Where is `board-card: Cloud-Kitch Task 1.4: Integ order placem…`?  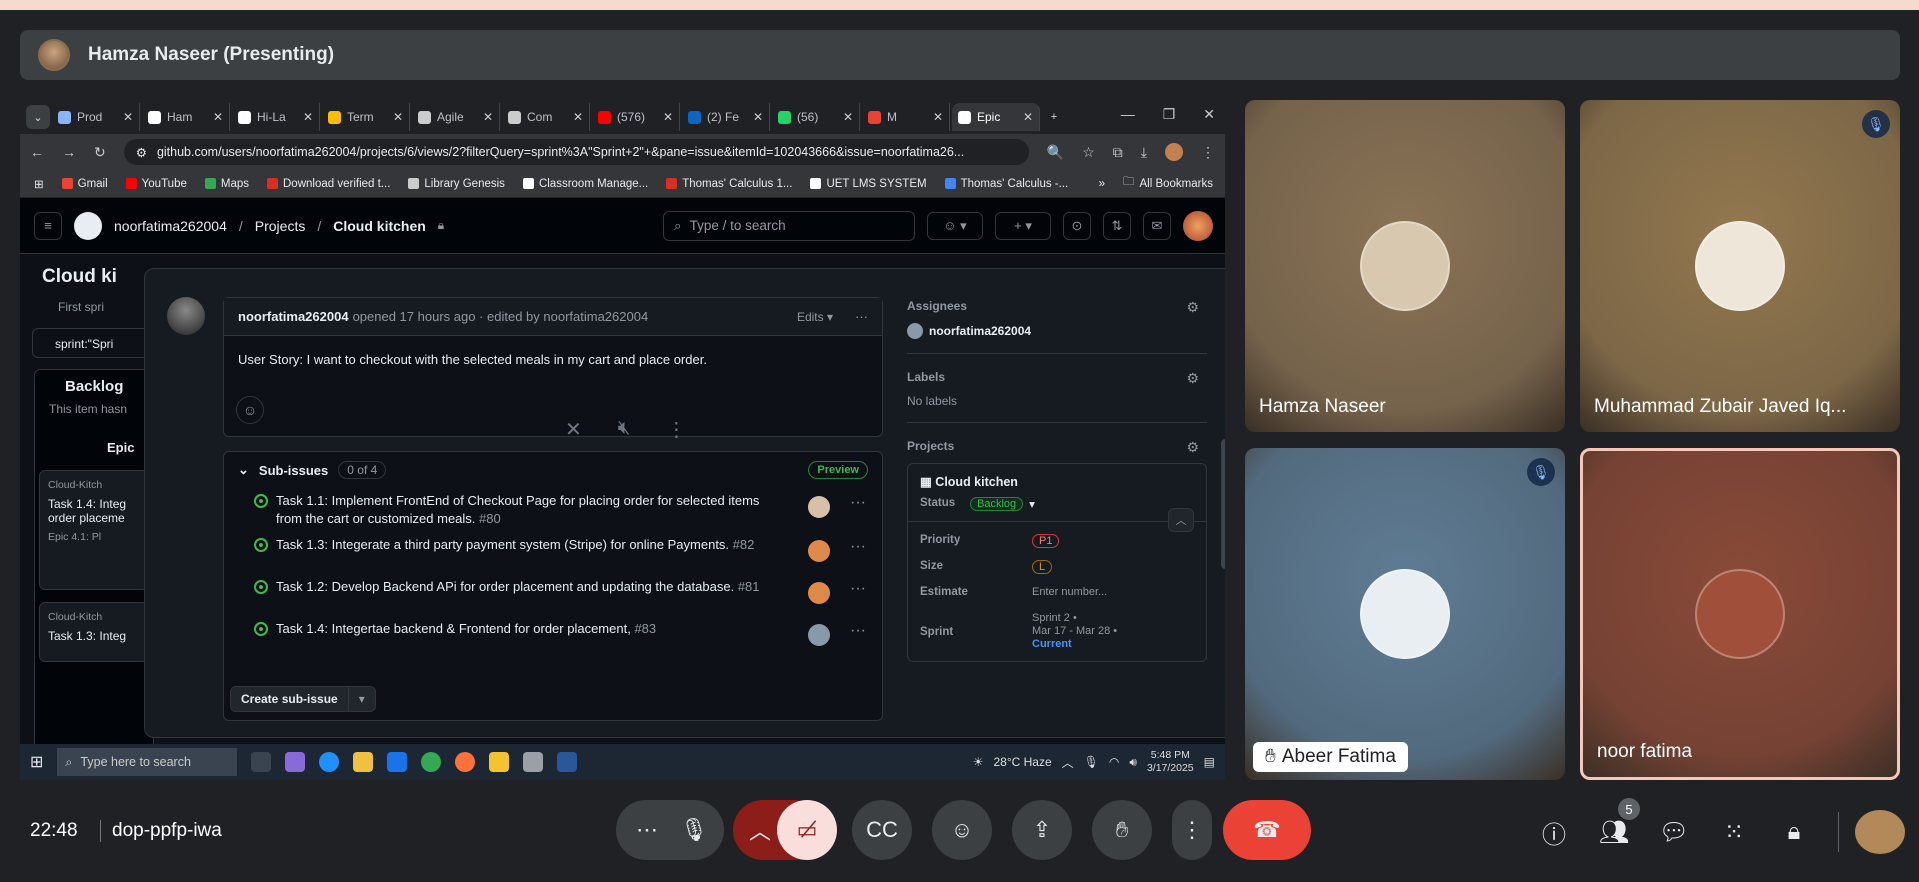 board-card: Cloud-Kitch Task 1.4: Integ order placem… is located at coordinates (94, 530).